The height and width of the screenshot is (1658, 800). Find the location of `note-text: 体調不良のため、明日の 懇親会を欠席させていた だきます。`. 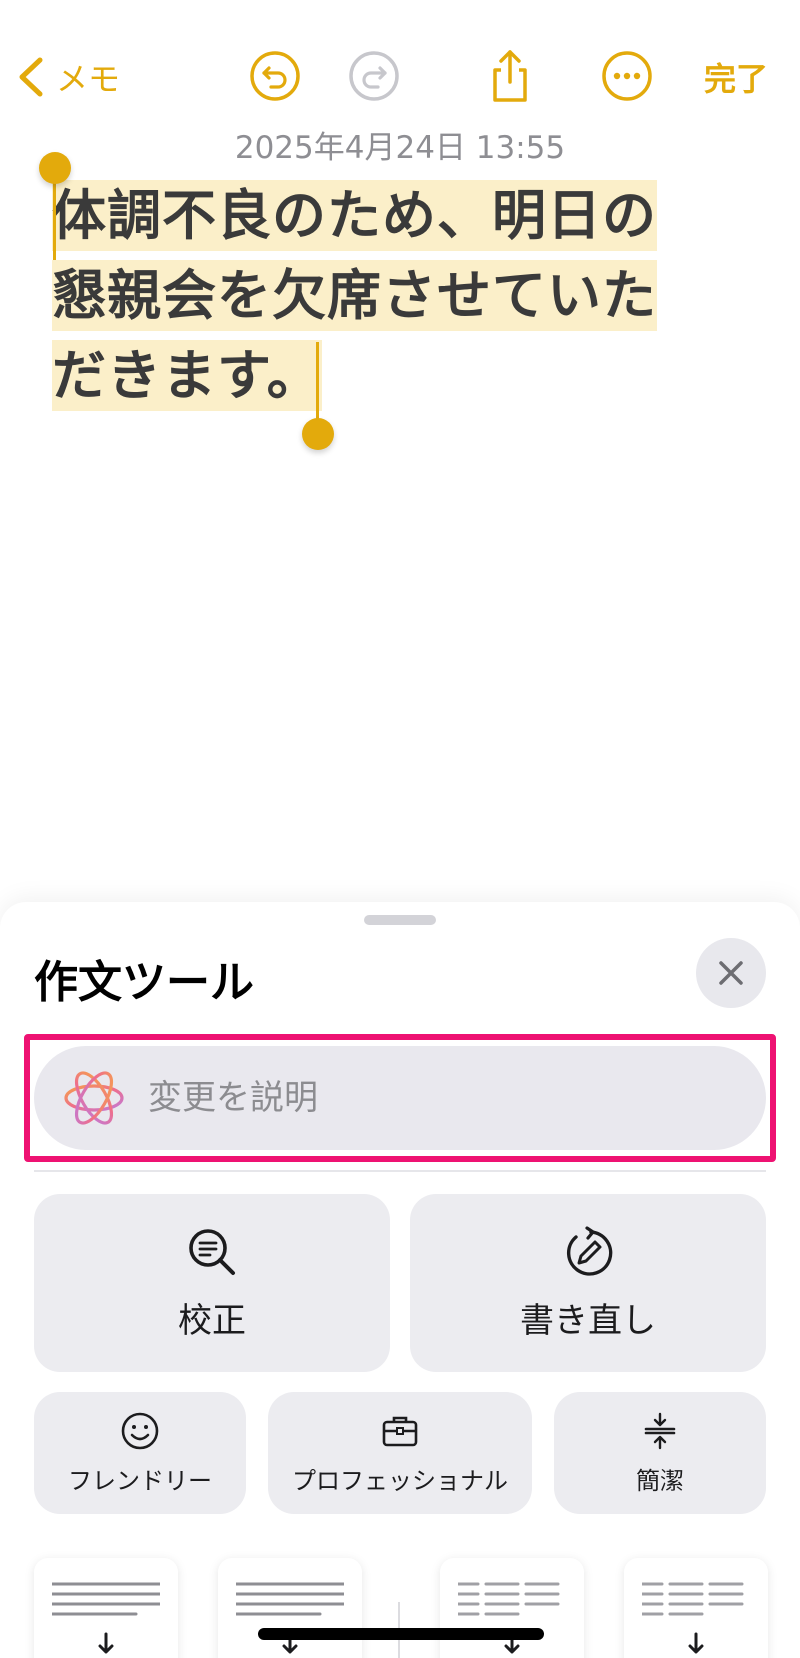

note-text: 体調不良のため、明日の 懇親会を欠席させていた だきます。 is located at coordinates (402, 296).